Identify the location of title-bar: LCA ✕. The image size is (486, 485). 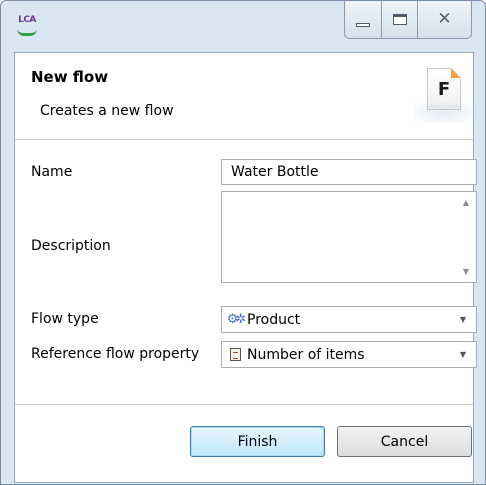
(243, 27).